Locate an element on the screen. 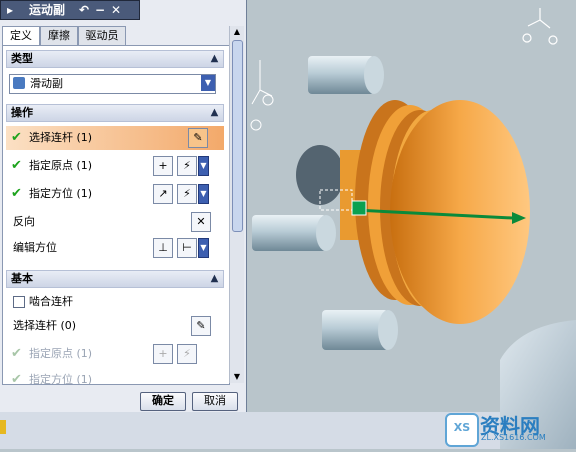 The image size is (576, 452). vector-dialog-icon: ↗ is located at coordinates (163, 194).